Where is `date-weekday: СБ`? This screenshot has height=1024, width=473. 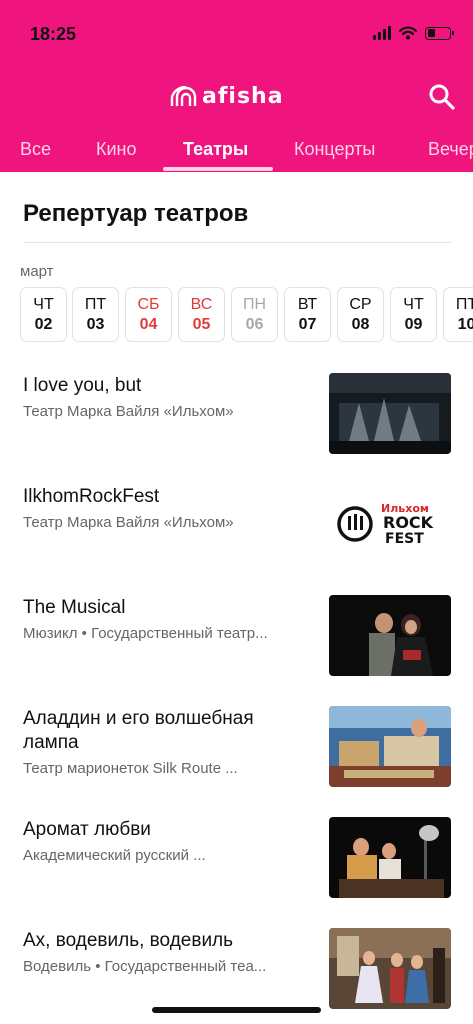
date-weekday: СБ is located at coordinates (148, 304).